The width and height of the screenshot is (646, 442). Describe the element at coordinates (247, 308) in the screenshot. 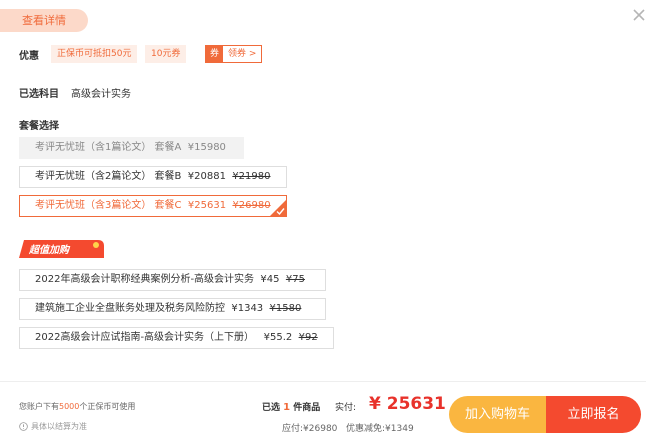

I see `addon-price: ¥1343` at that location.